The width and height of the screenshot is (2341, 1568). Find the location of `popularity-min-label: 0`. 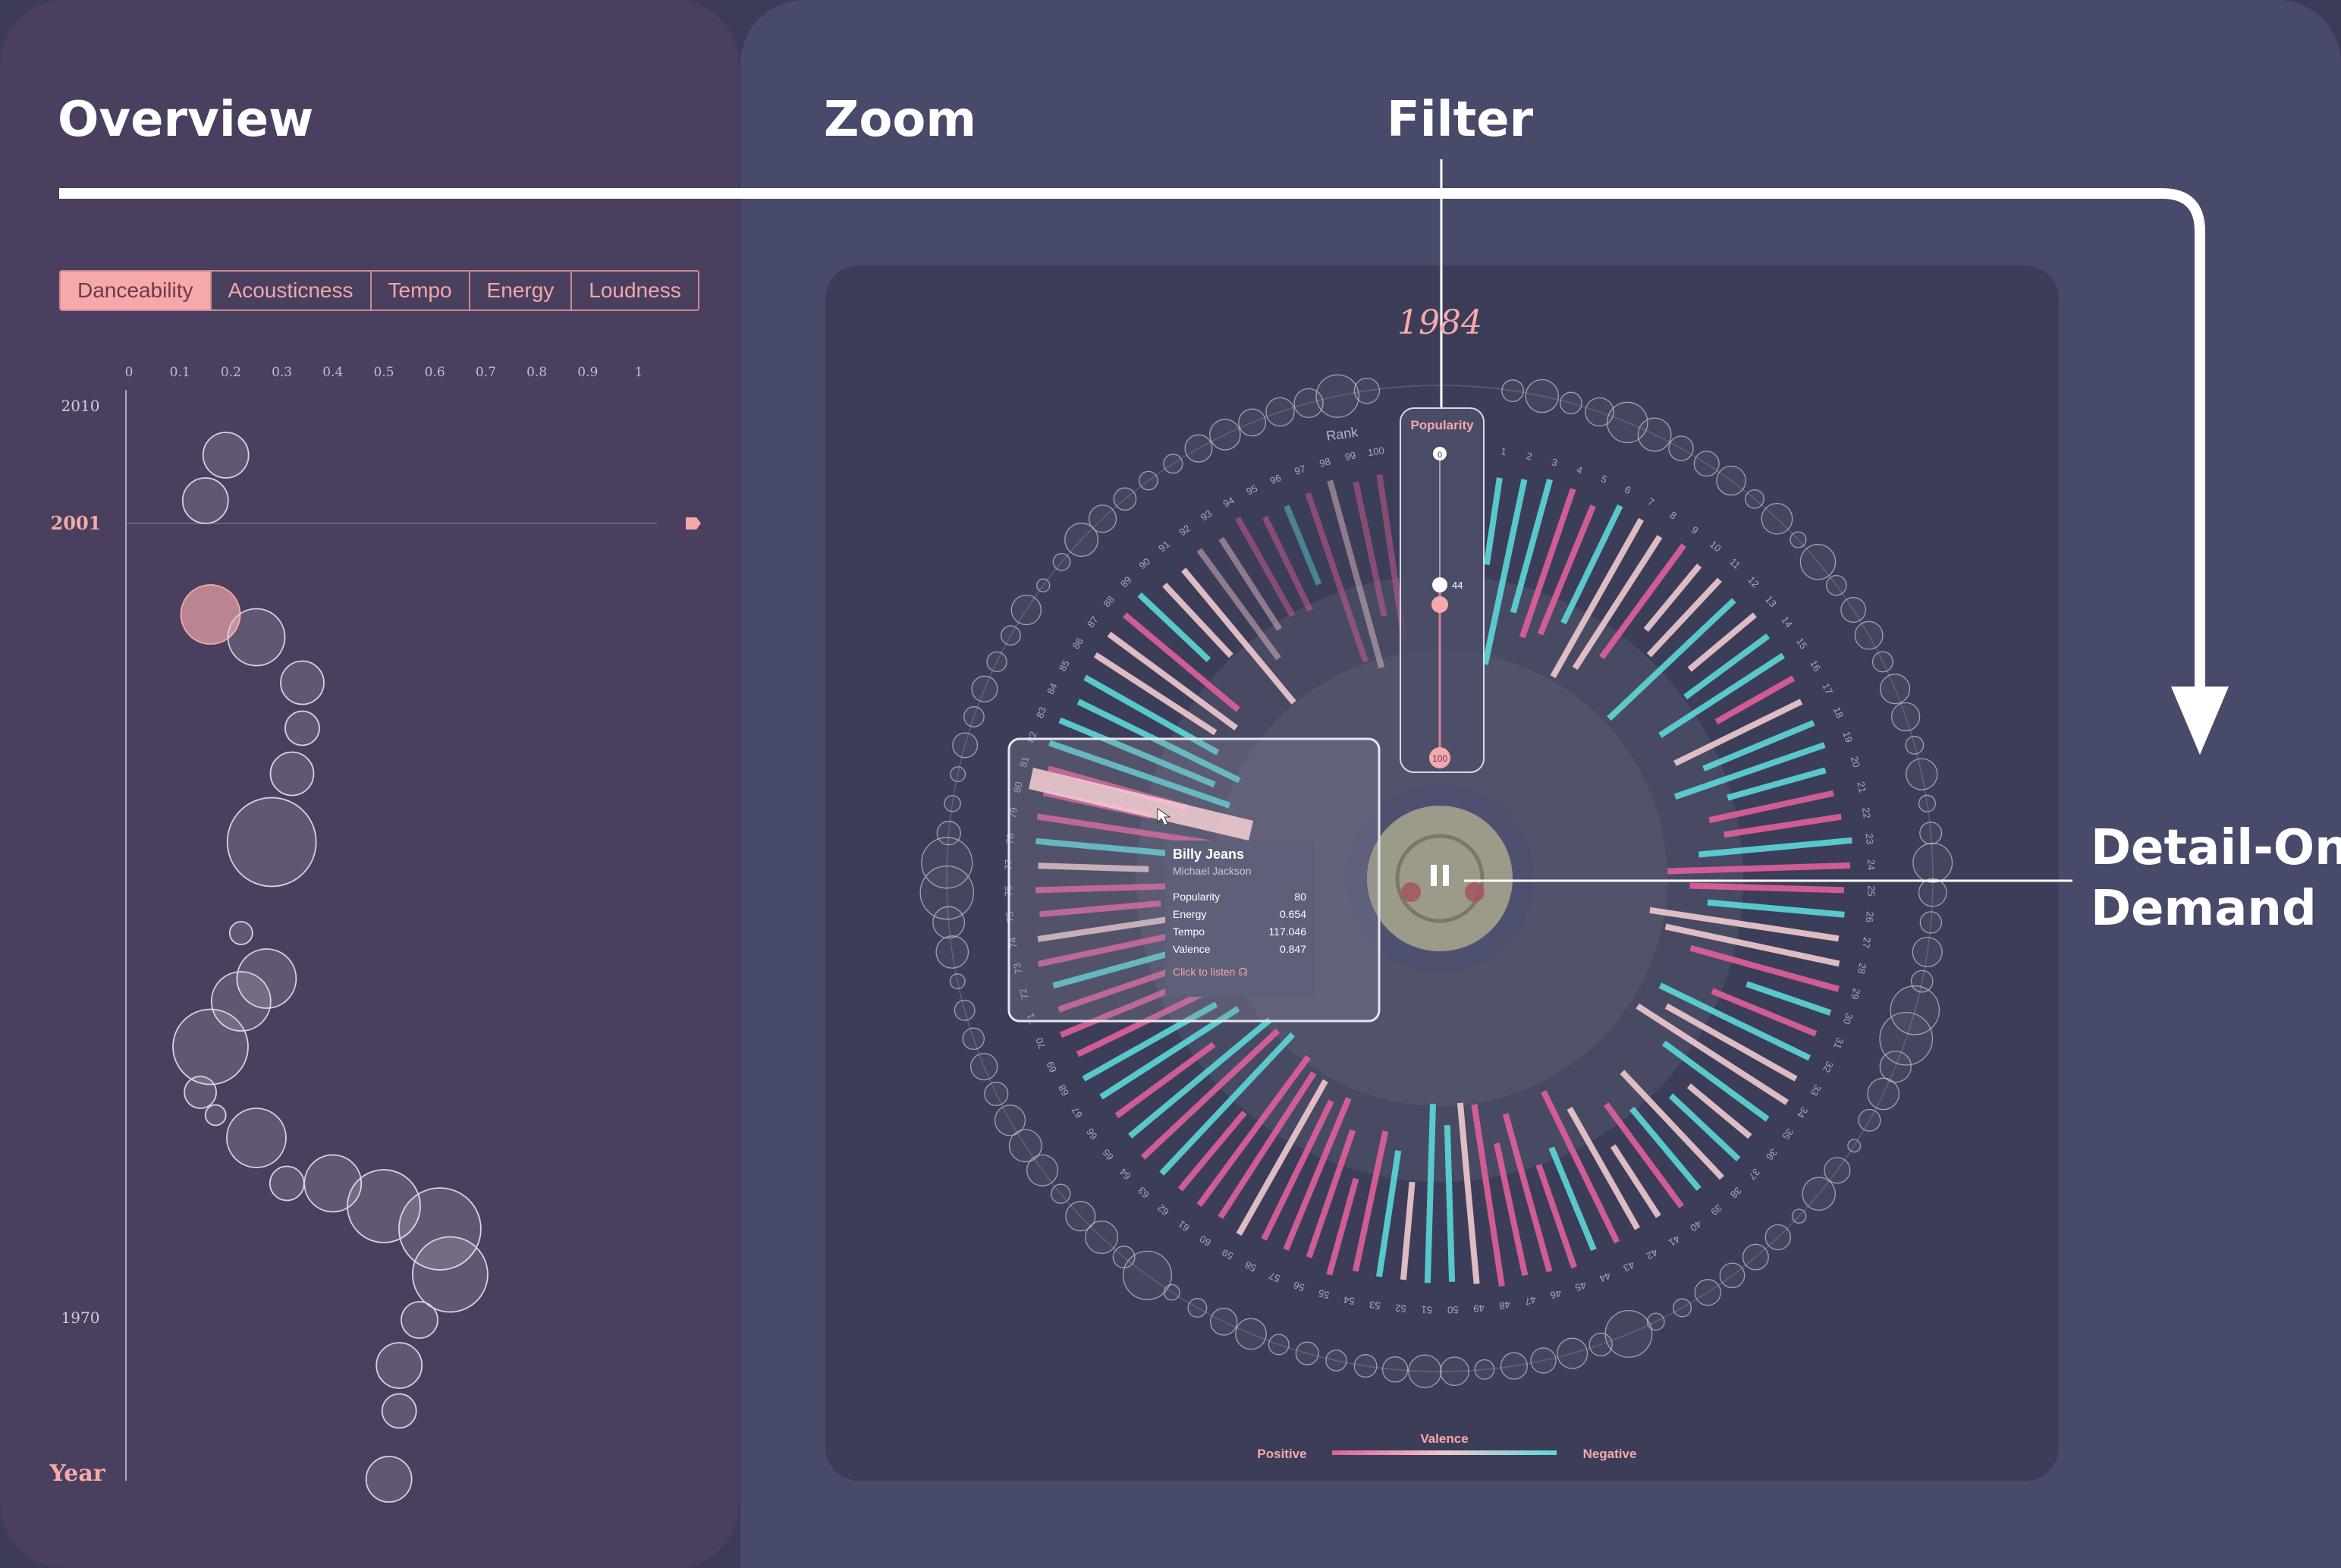

popularity-min-label: 0 is located at coordinates (1440, 456).